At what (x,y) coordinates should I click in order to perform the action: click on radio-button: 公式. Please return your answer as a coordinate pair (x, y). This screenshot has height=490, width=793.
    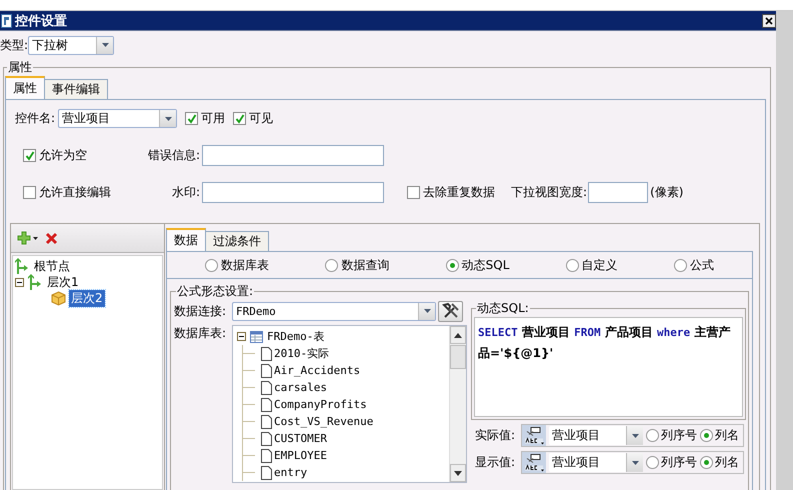
    Looking at the image, I should click on (694, 265).